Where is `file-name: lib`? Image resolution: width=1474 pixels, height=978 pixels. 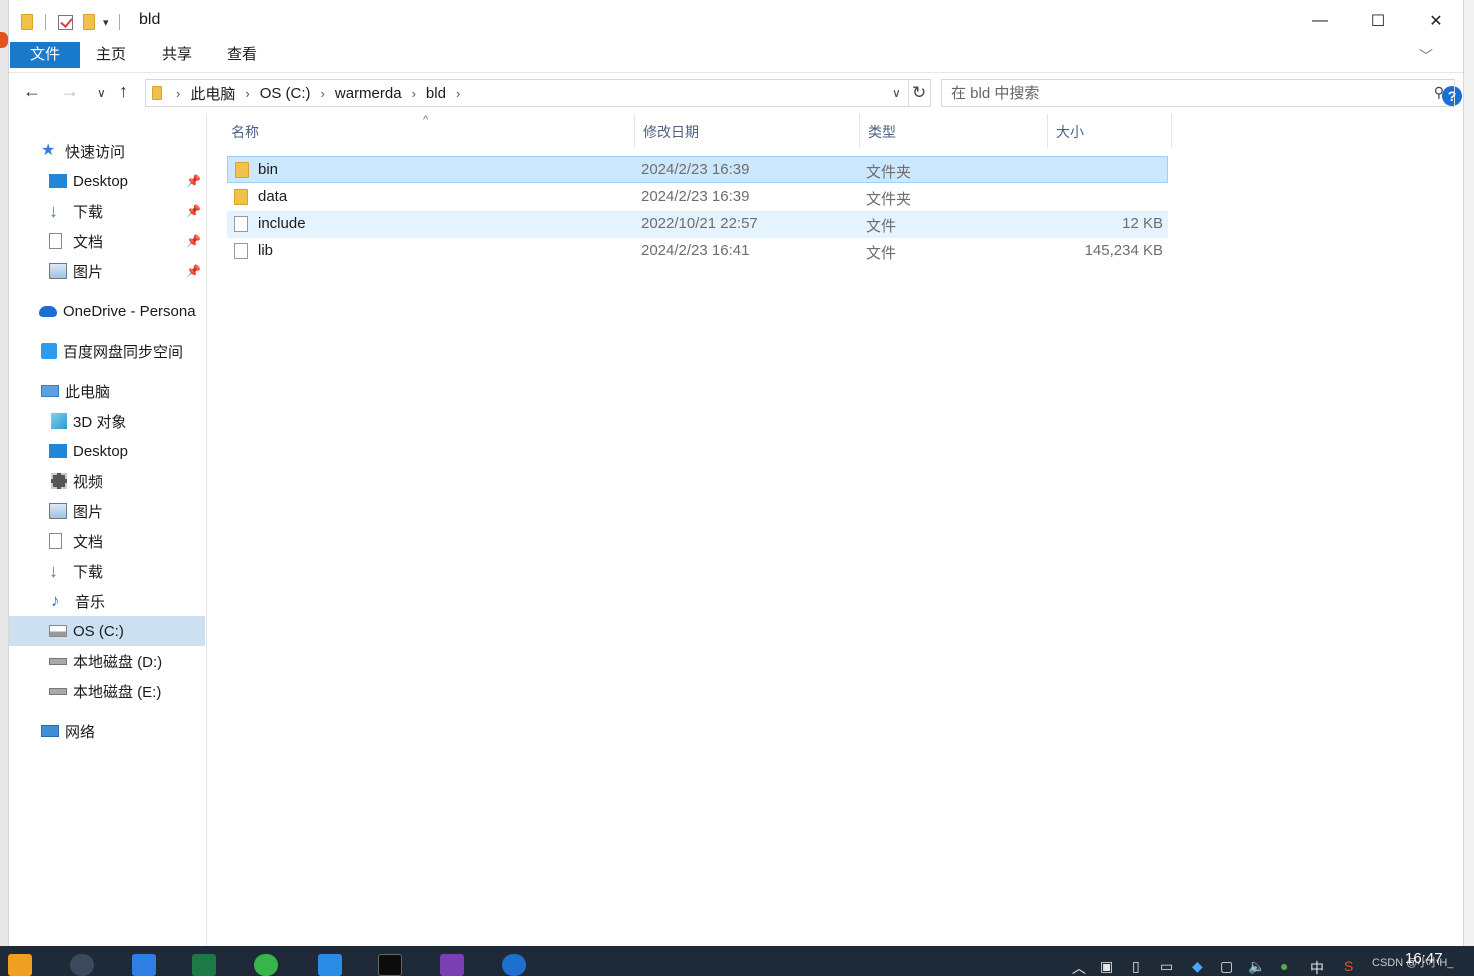 file-name: lib is located at coordinates (266, 250).